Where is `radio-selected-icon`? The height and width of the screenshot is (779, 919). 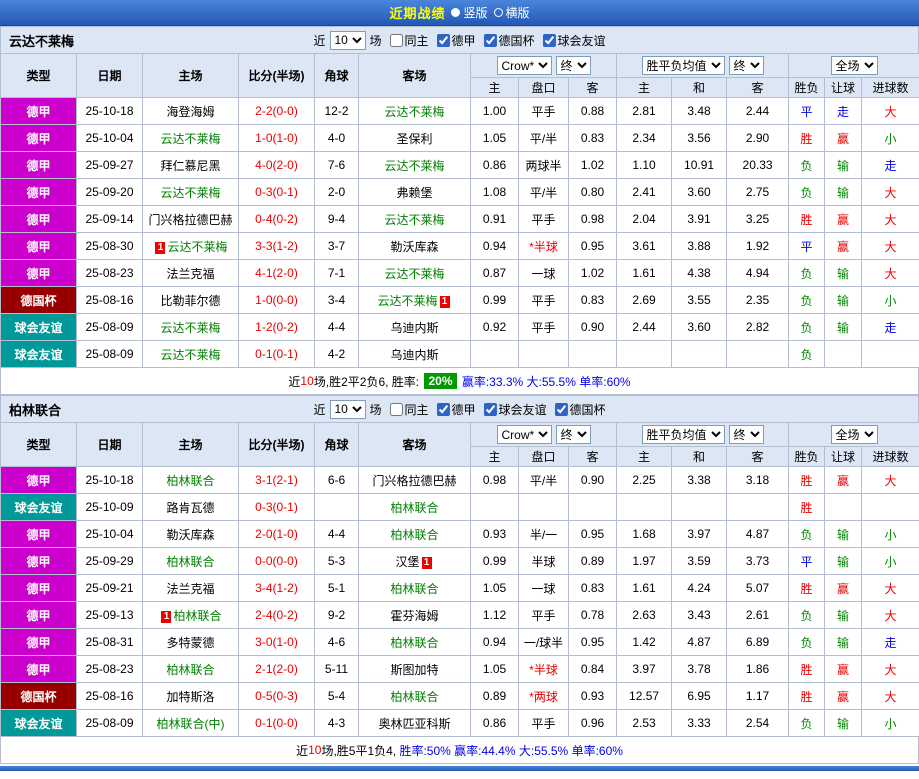
radio-selected-icon is located at coordinates (456, 12).